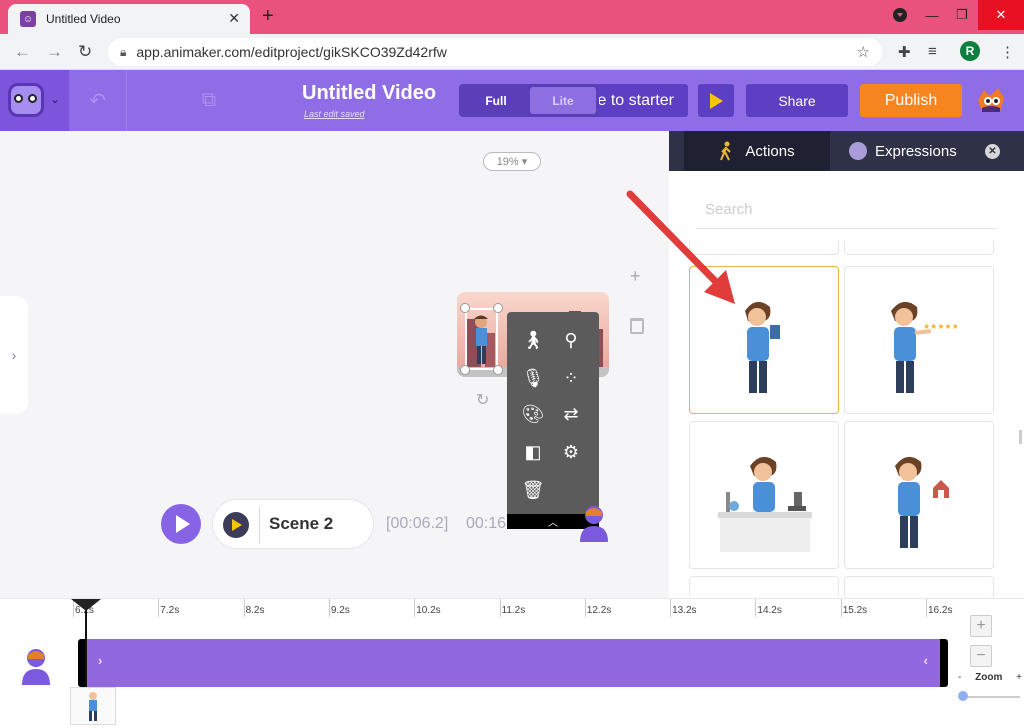 This screenshot has height=728, width=1024. What do you see at coordinates (83, 19) in the screenshot?
I see `tab-title: Untitled Video` at bounding box center [83, 19].